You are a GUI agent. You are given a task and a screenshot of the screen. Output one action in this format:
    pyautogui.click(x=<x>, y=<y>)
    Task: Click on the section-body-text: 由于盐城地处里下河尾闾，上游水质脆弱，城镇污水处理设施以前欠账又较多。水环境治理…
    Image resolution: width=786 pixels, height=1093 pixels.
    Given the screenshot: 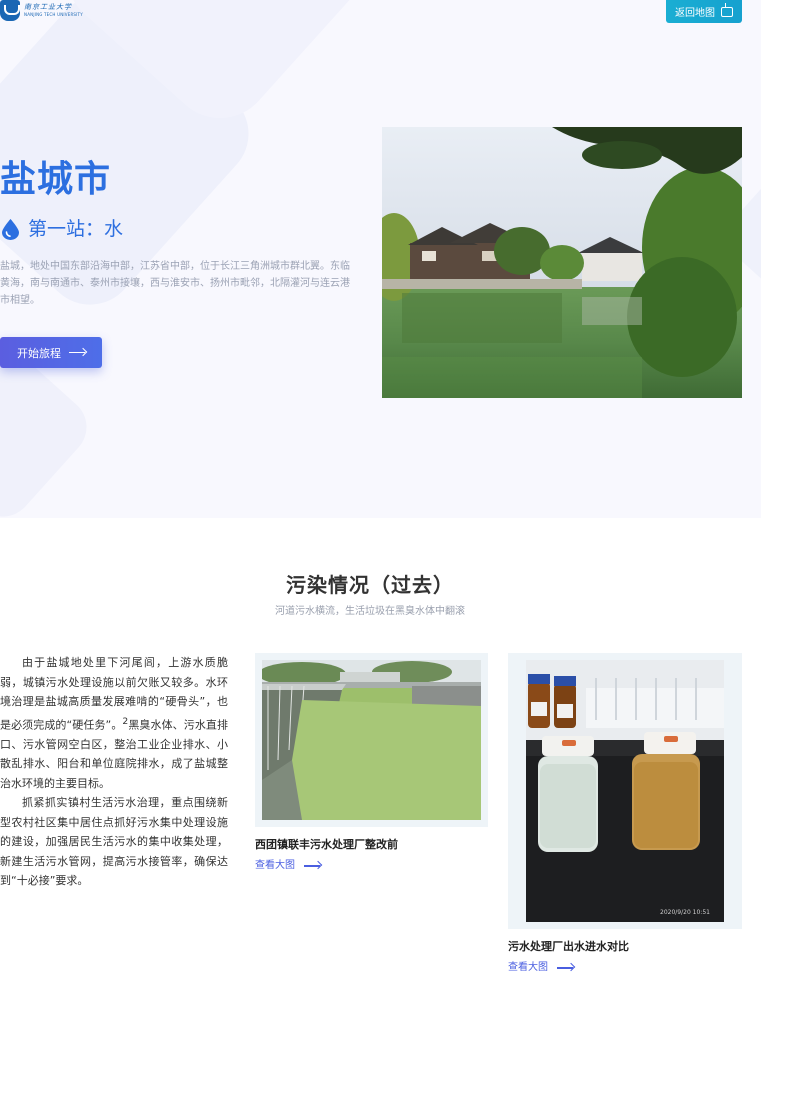 What is the action you would take?
    pyautogui.click(x=114, y=772)
    